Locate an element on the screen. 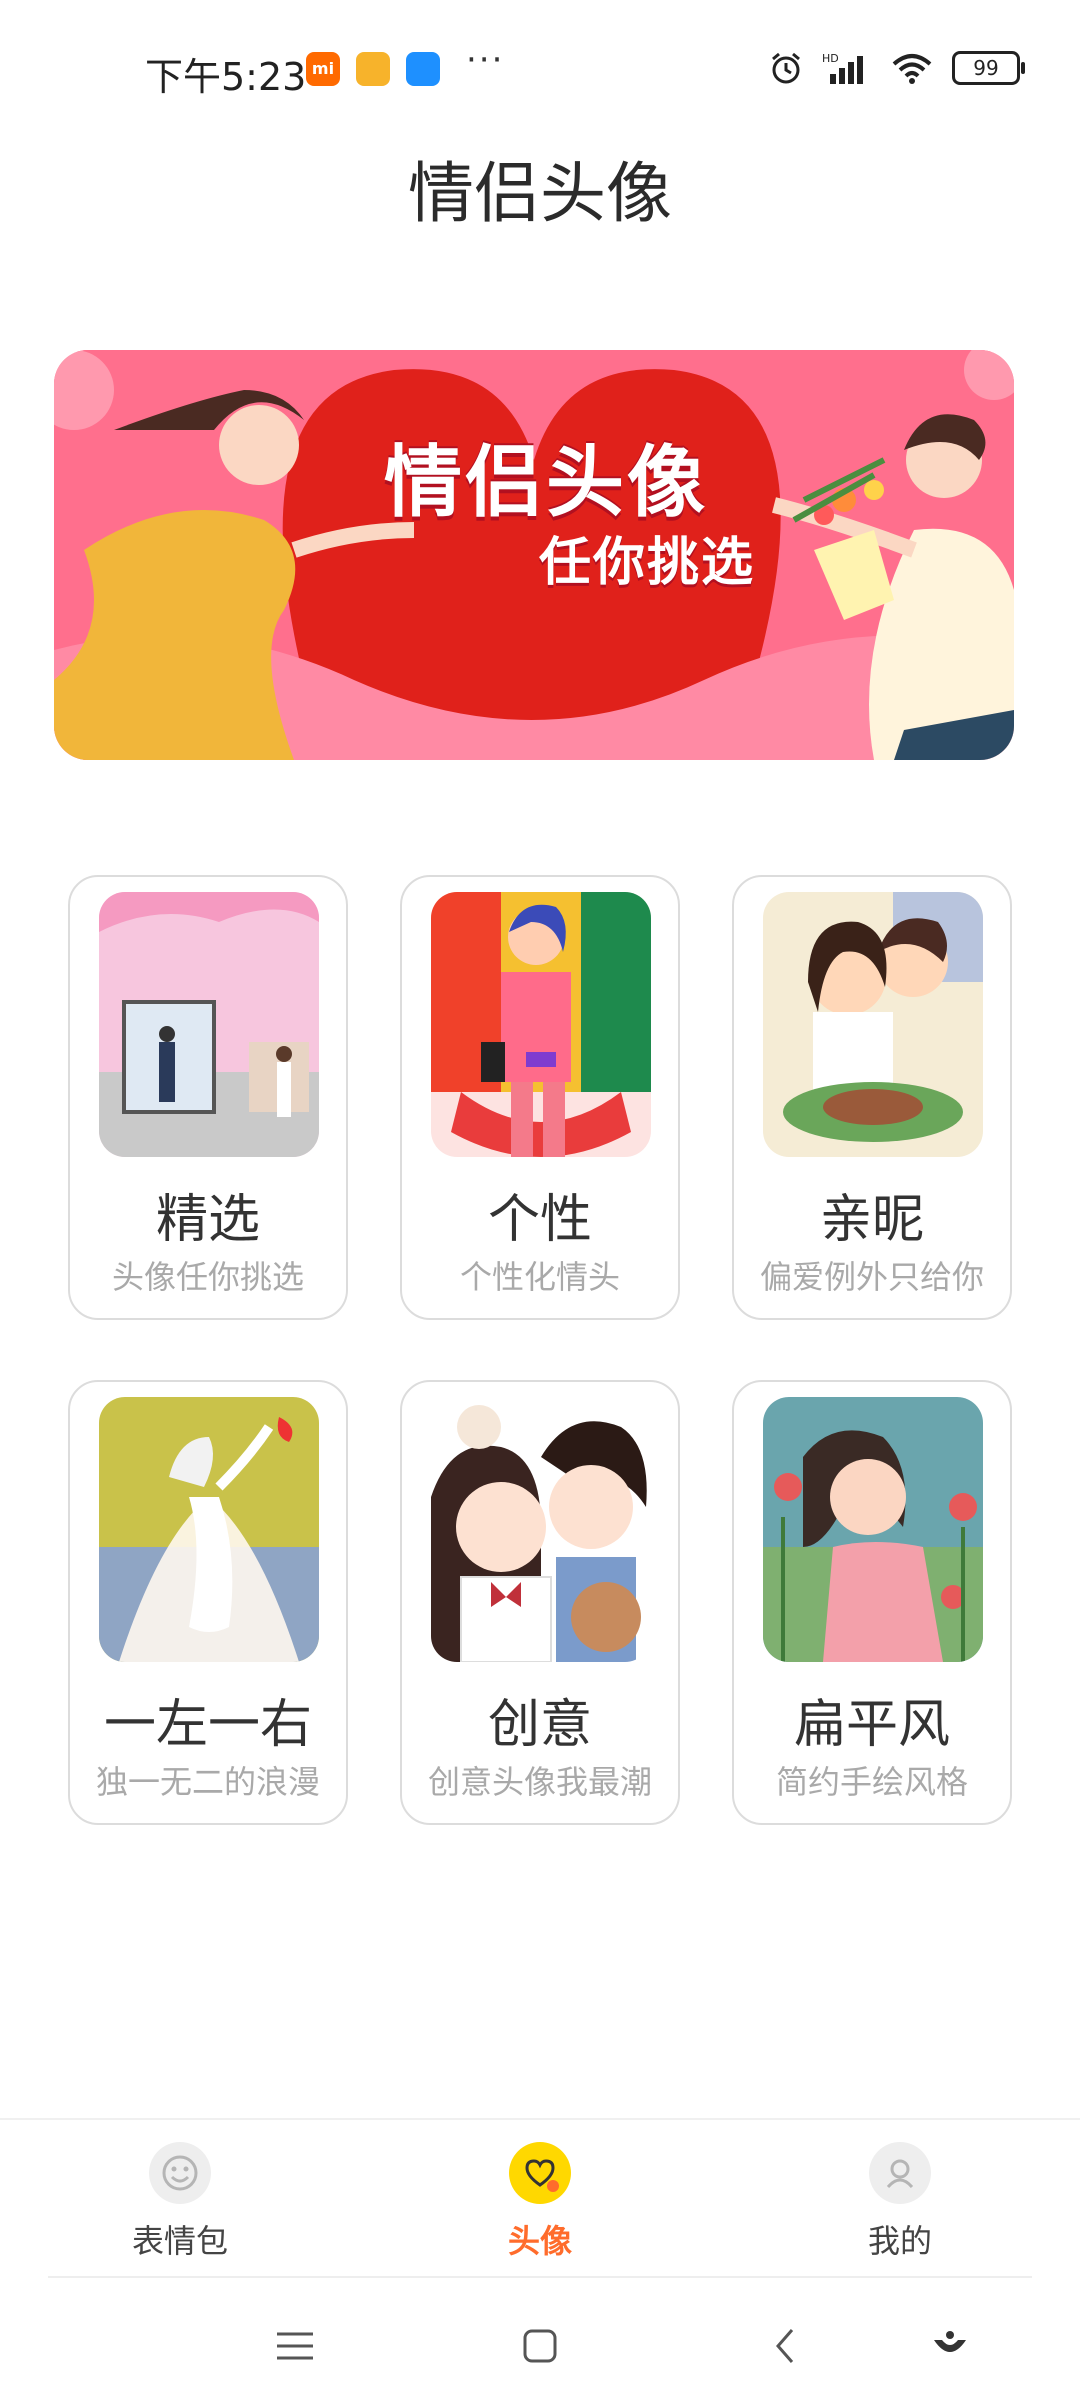 The width and height of the screenshot is (1080, 2400). more-notifications-icon: ··· is located at coordinates (485, 60).